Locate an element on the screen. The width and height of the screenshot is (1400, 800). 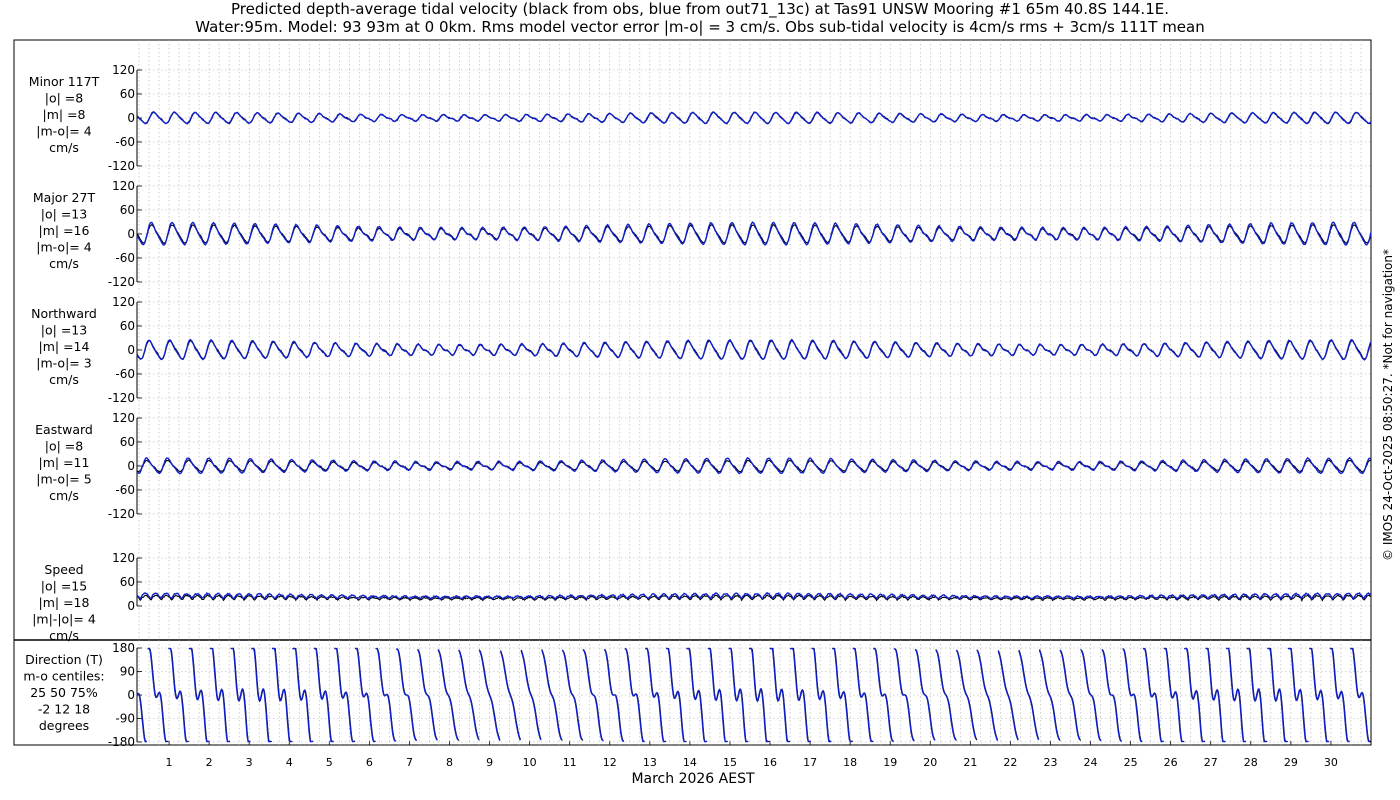
panel-label-line: Minor 117T is located at coordinates (64, 81).